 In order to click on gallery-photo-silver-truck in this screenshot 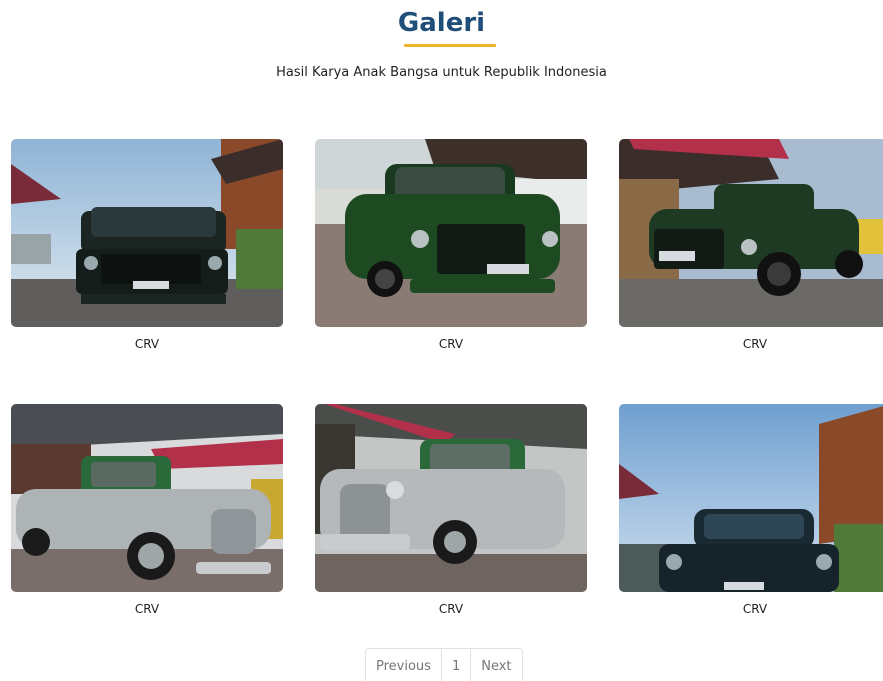, I will do `click(147, 498)`.